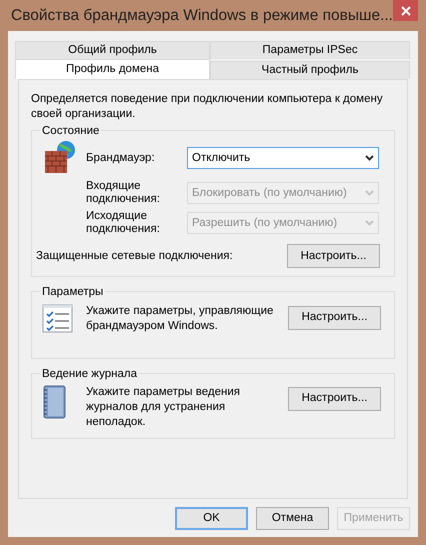  Describe the element at coordinates (123, 223) in the screenshot. I see `field-label: Исходящие подключения:` at that location.